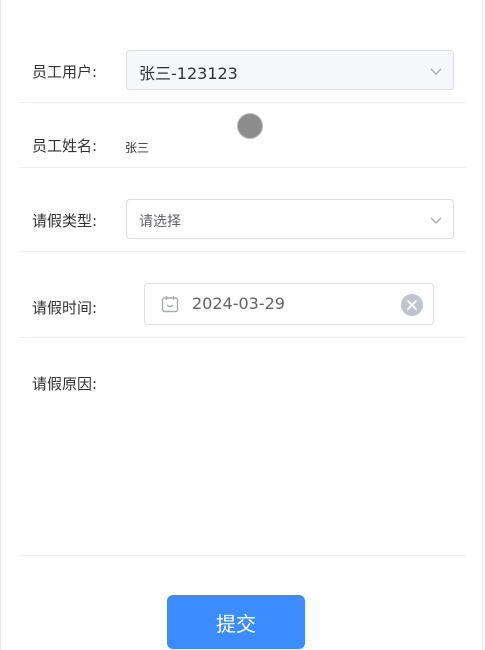 The height and width of the screenshot is (650, 485). I want to click on touch-indicator, so click(250, 126).